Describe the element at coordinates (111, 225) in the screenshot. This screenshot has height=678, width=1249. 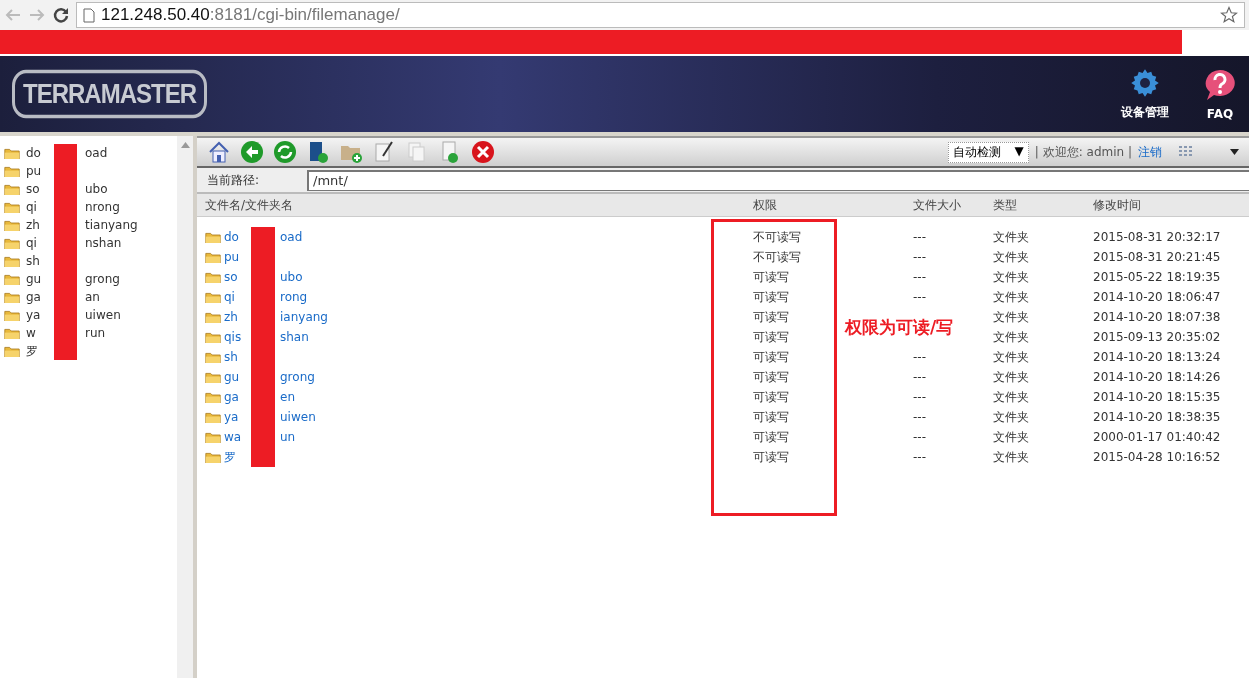
I see `folder-name: tianyang` at that location.